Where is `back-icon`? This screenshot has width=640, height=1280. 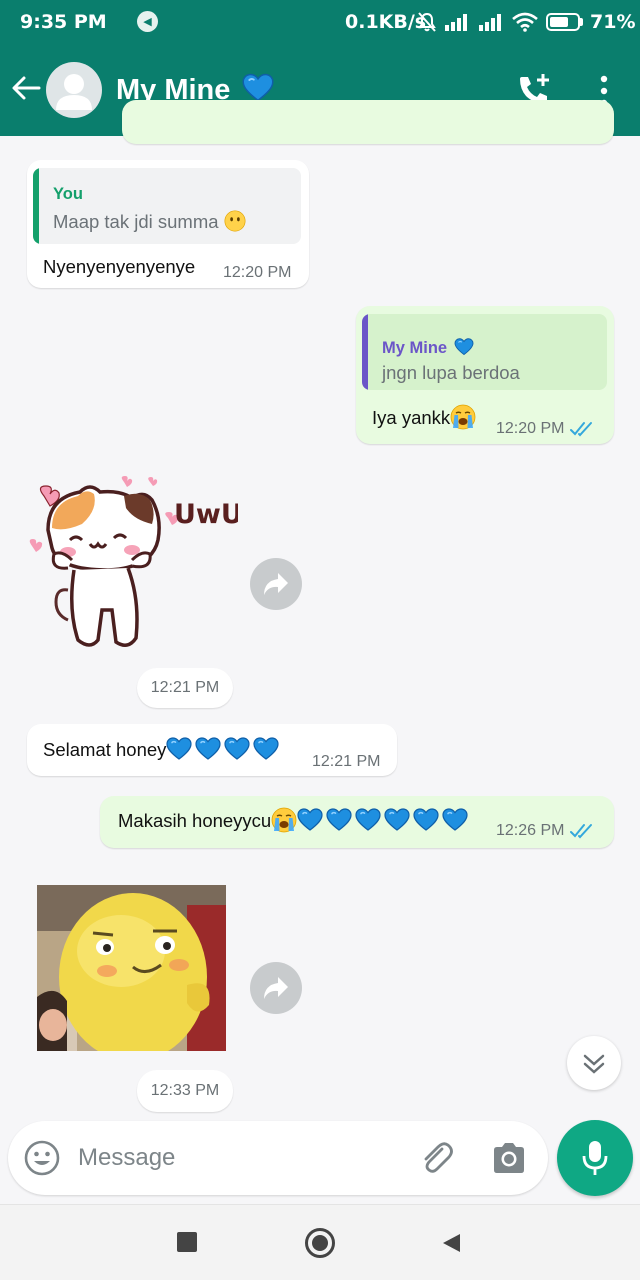 back-icon is located at coordinates (451, 1243).